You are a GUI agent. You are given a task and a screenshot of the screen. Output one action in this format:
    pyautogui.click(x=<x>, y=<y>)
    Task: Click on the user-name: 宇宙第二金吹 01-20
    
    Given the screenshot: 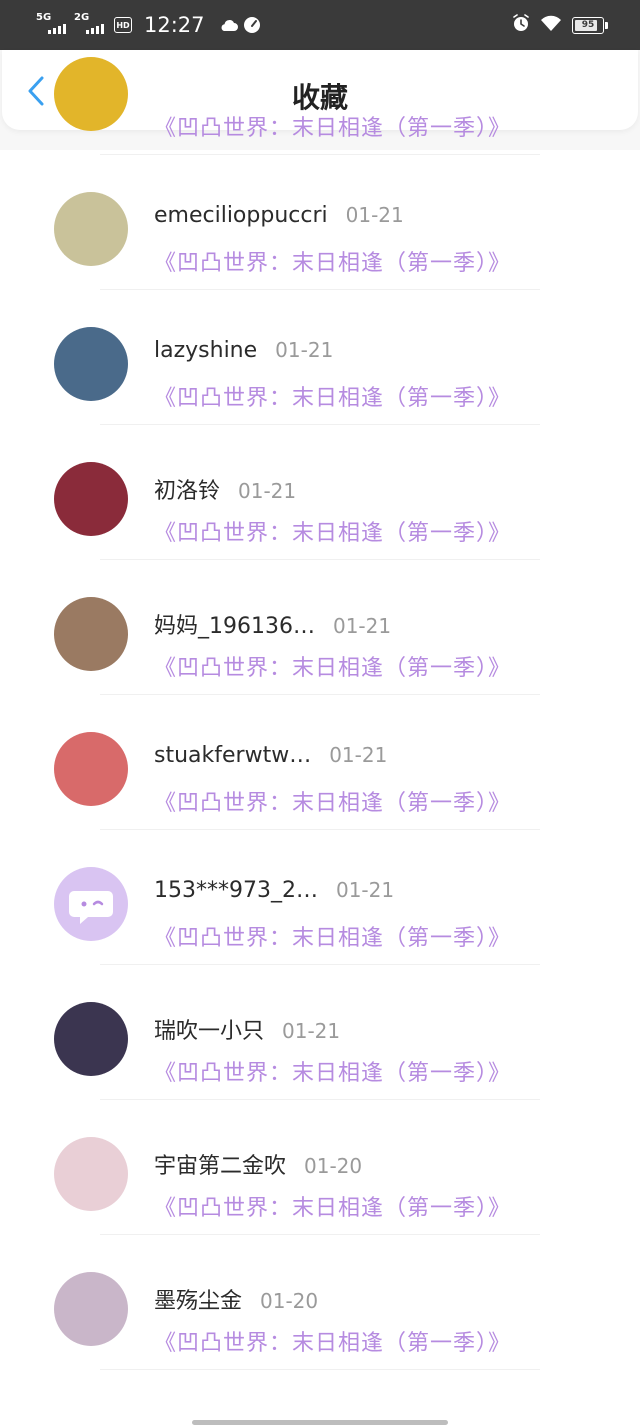 What is the action you would take?
    pyautogui.click(x=258, y=1164)
    